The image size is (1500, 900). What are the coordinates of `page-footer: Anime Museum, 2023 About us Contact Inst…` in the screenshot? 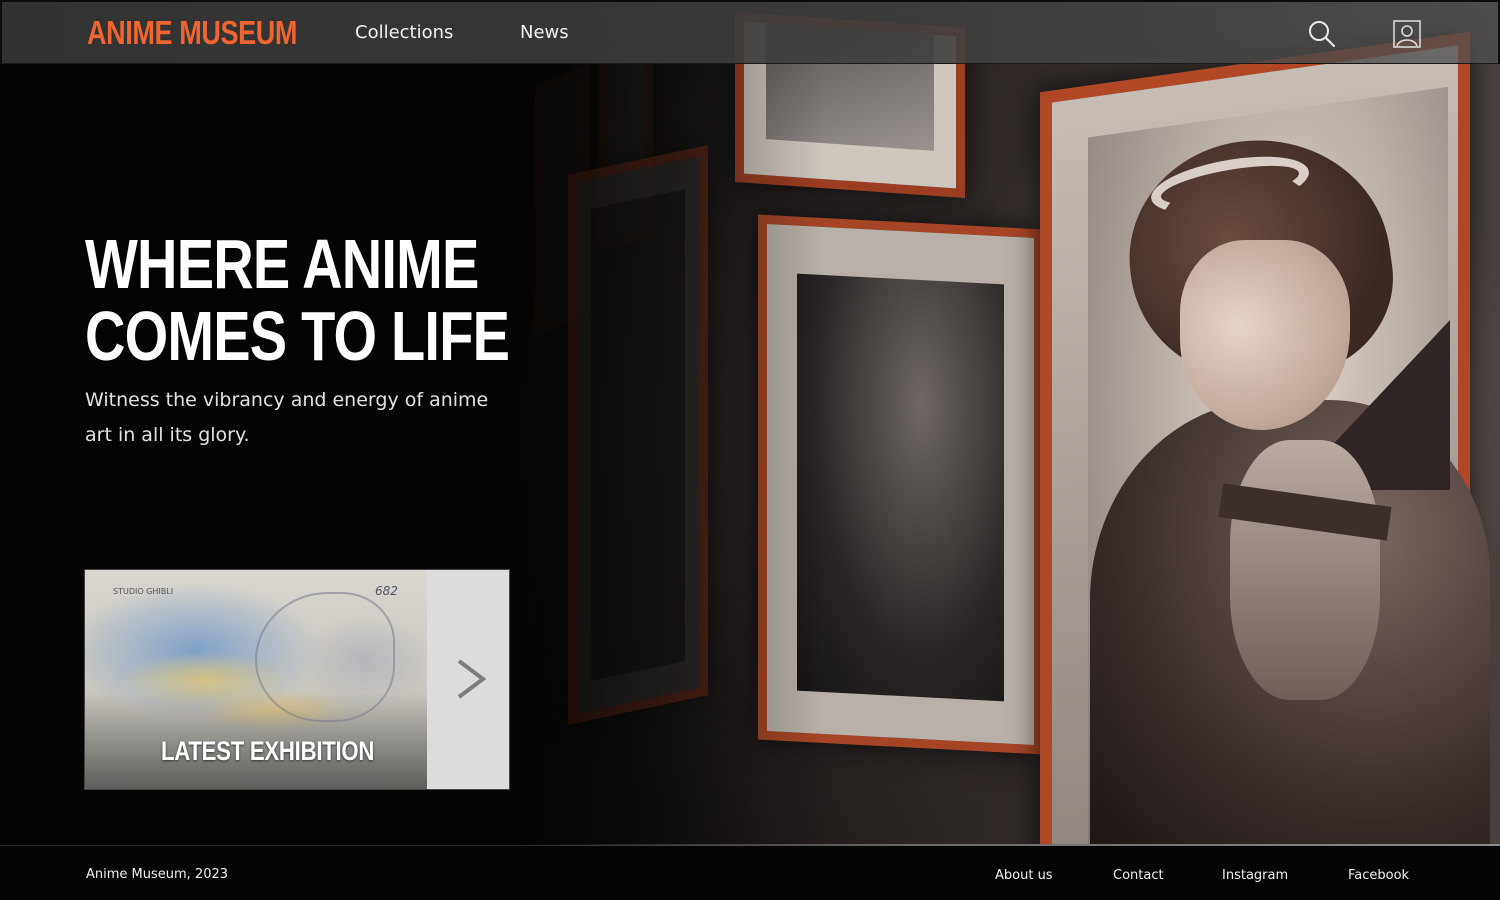 It's located at (750, 872).